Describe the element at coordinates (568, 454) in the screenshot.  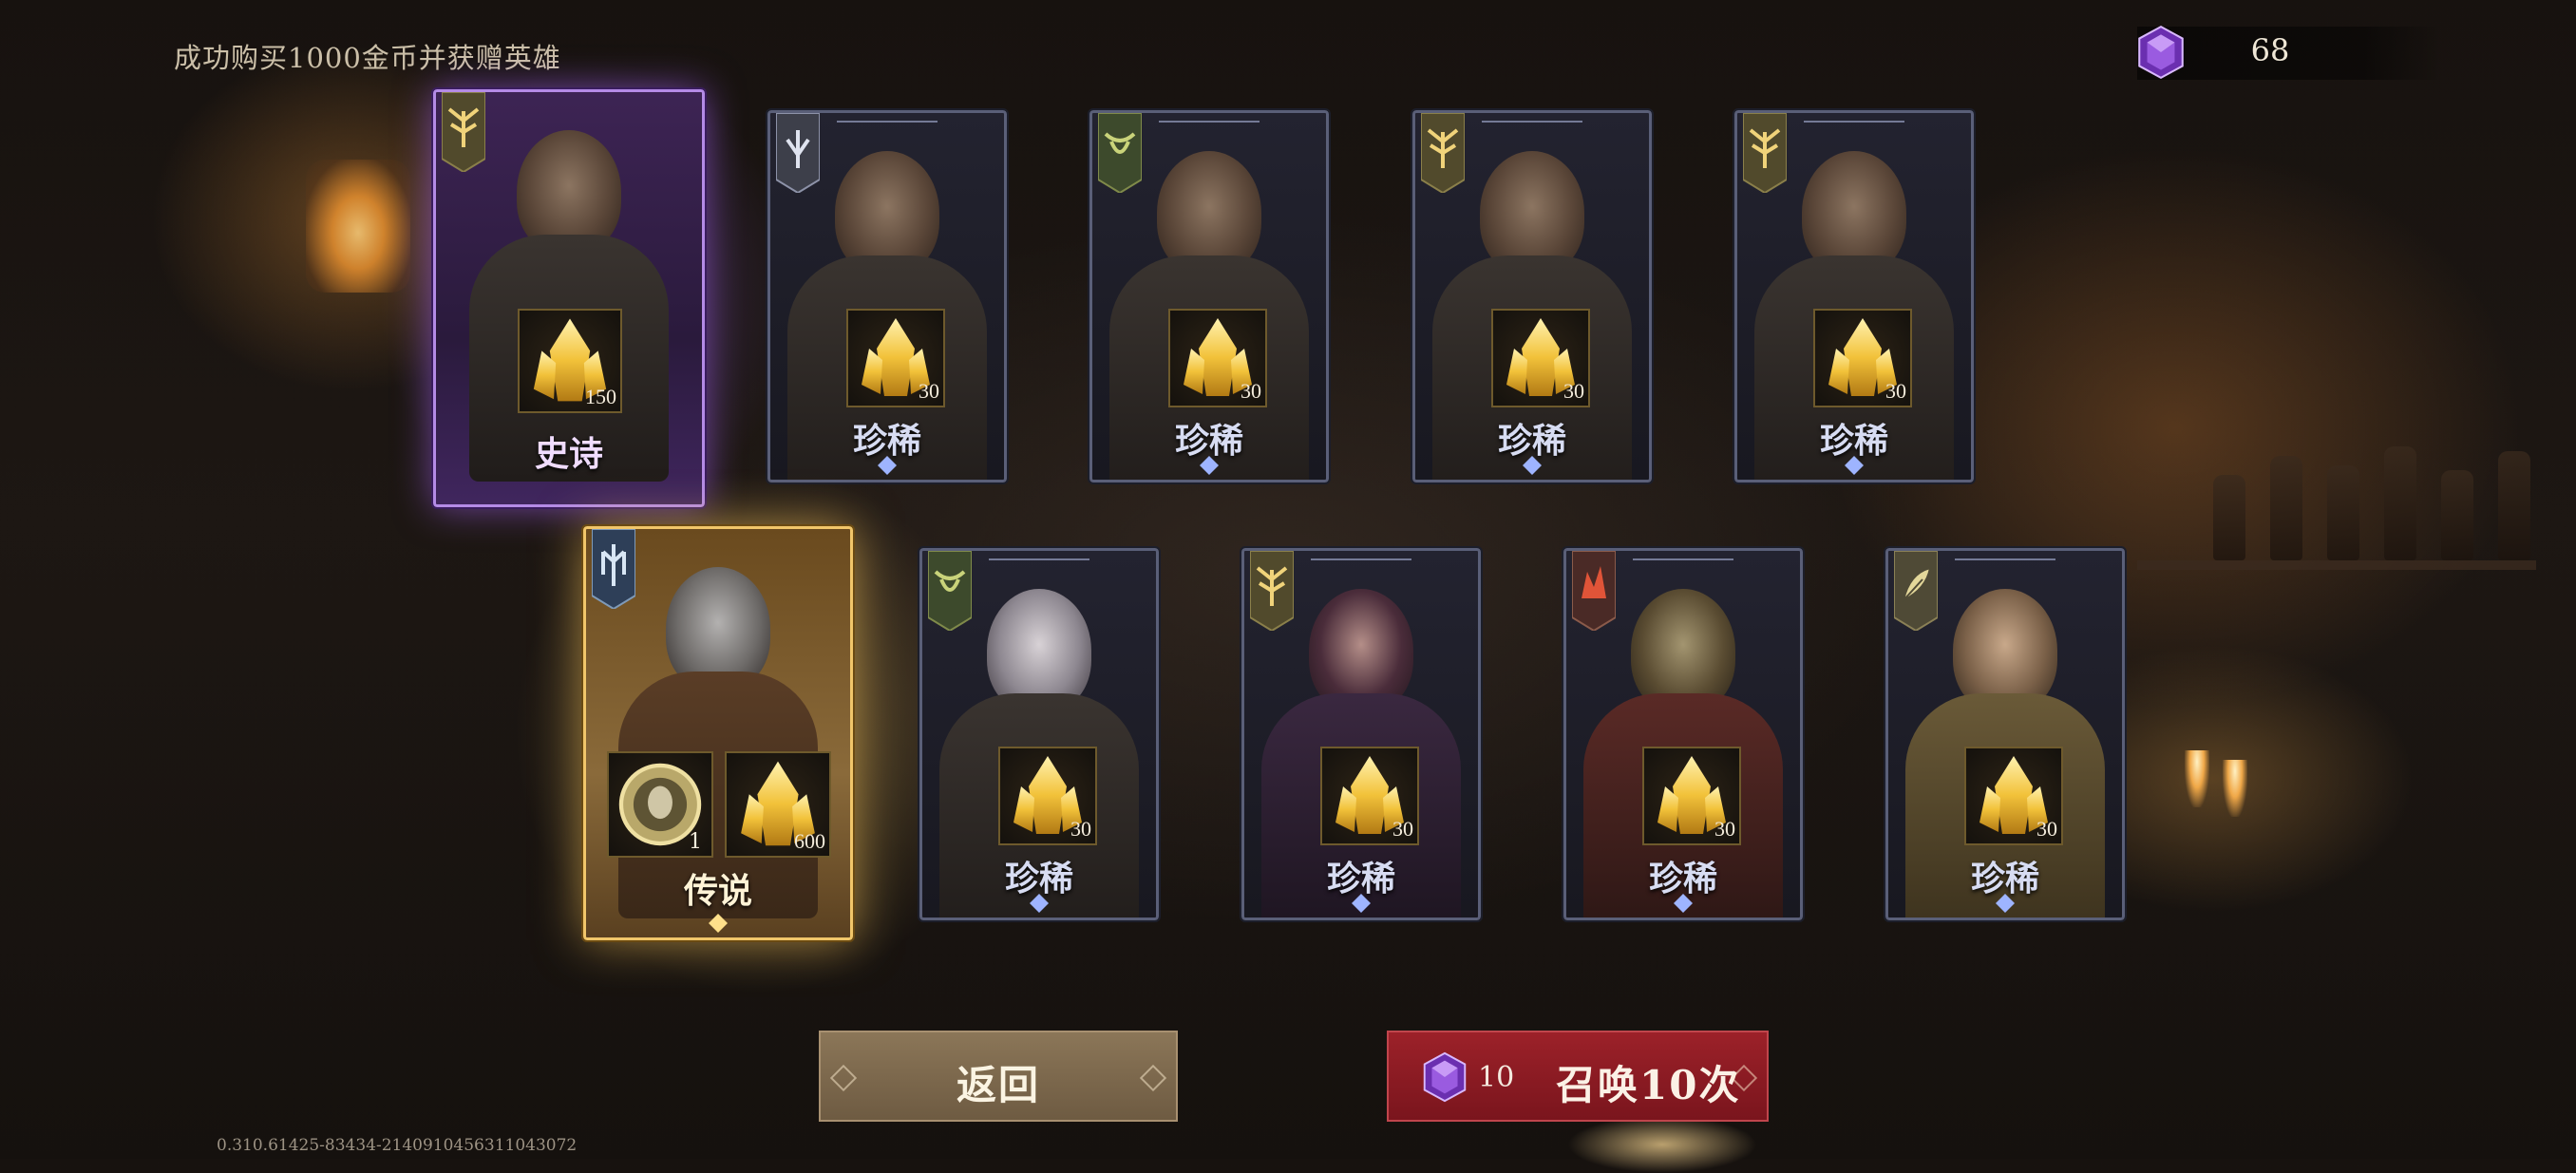
I see `rarity-label: 史诗` at that location.